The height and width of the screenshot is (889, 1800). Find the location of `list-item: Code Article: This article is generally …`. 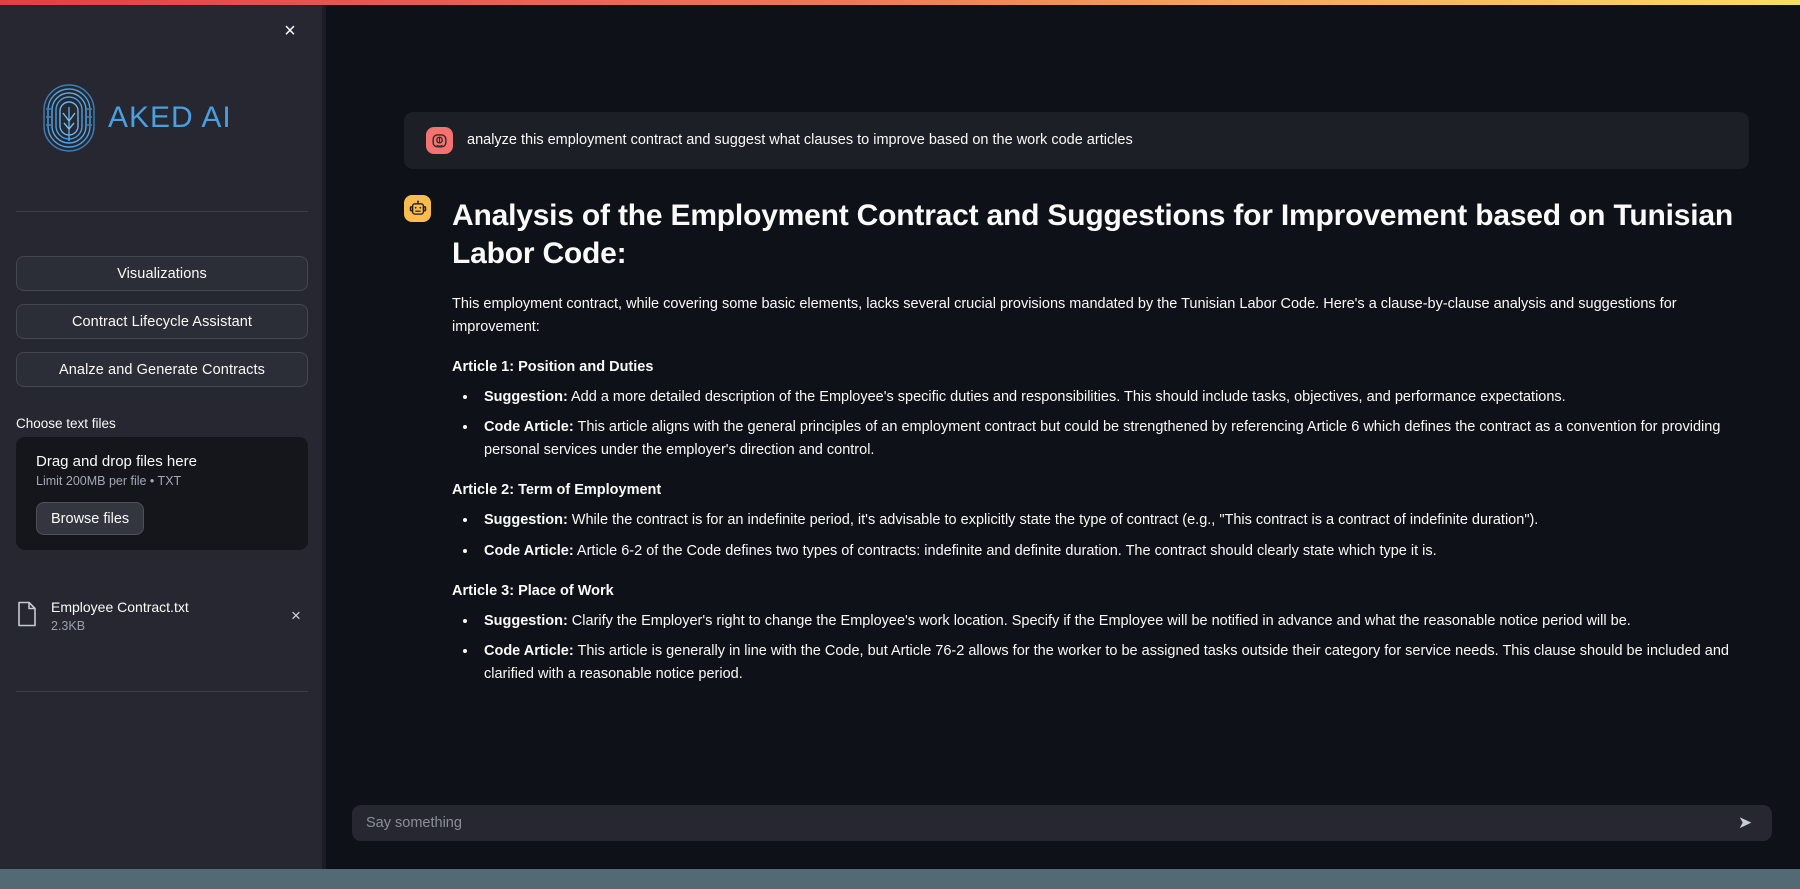

list-item: Code Article: This article is generally … is located at coordinates (1121, 663).